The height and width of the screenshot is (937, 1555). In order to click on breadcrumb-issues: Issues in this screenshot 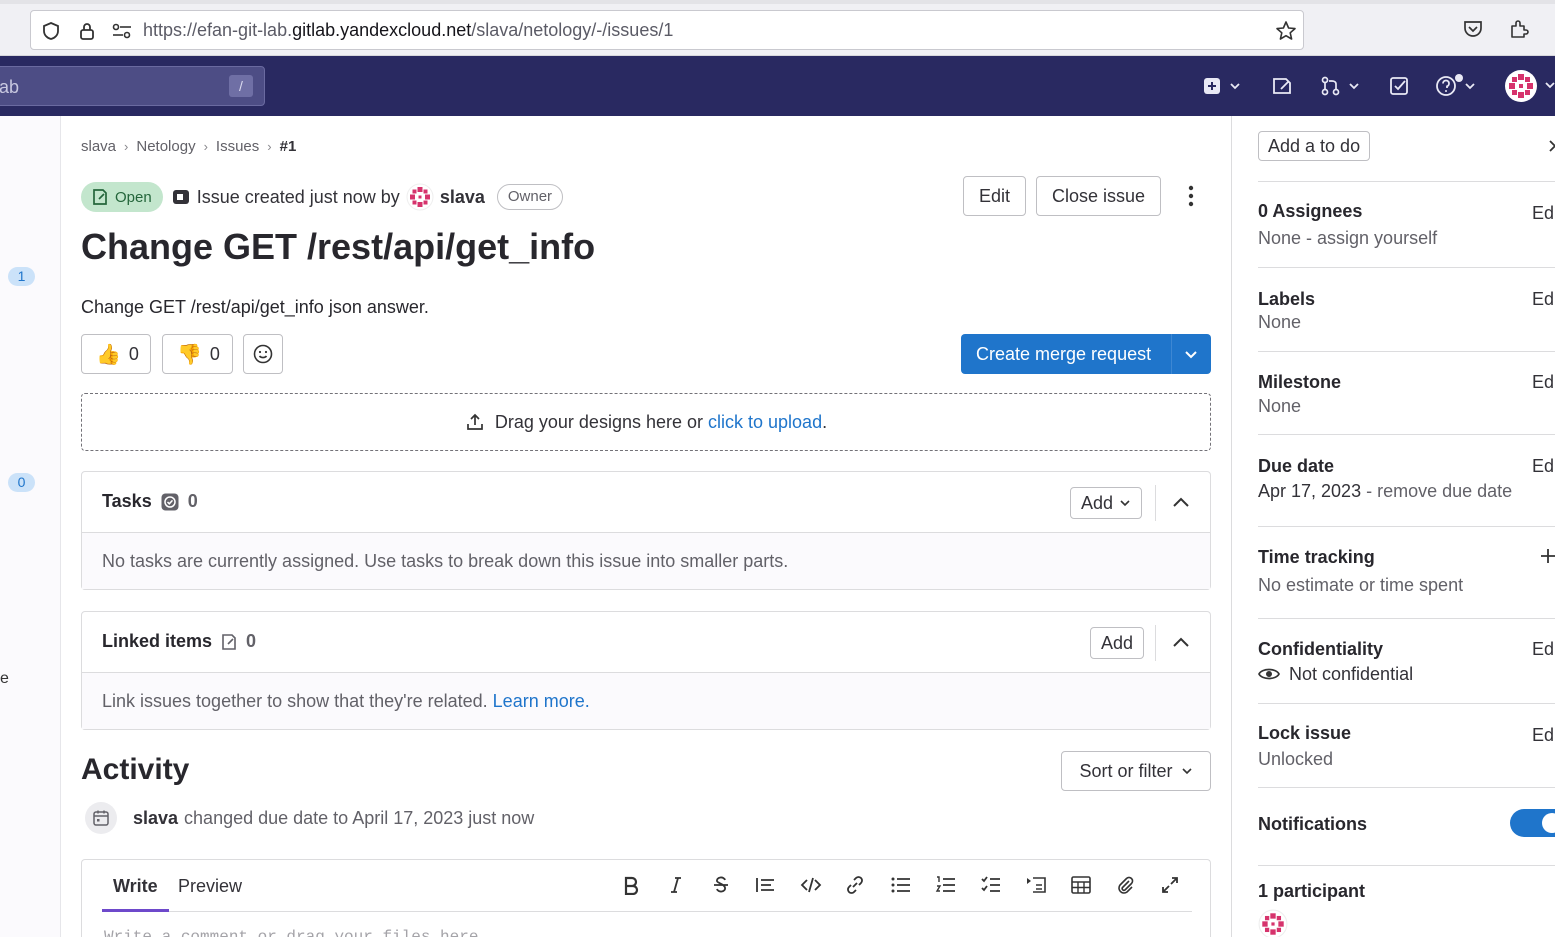, I will do `click(237, 146)`.